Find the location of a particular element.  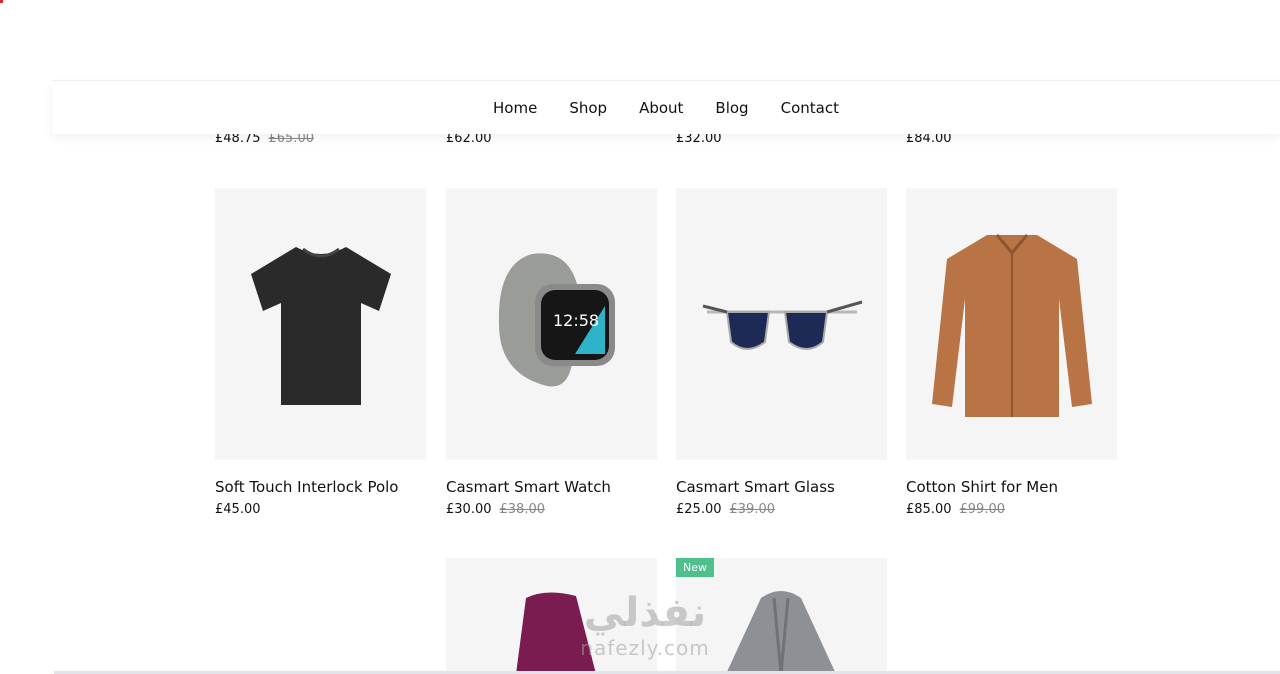

product-price-row: £45.00 is located at coordinates (320, 509).